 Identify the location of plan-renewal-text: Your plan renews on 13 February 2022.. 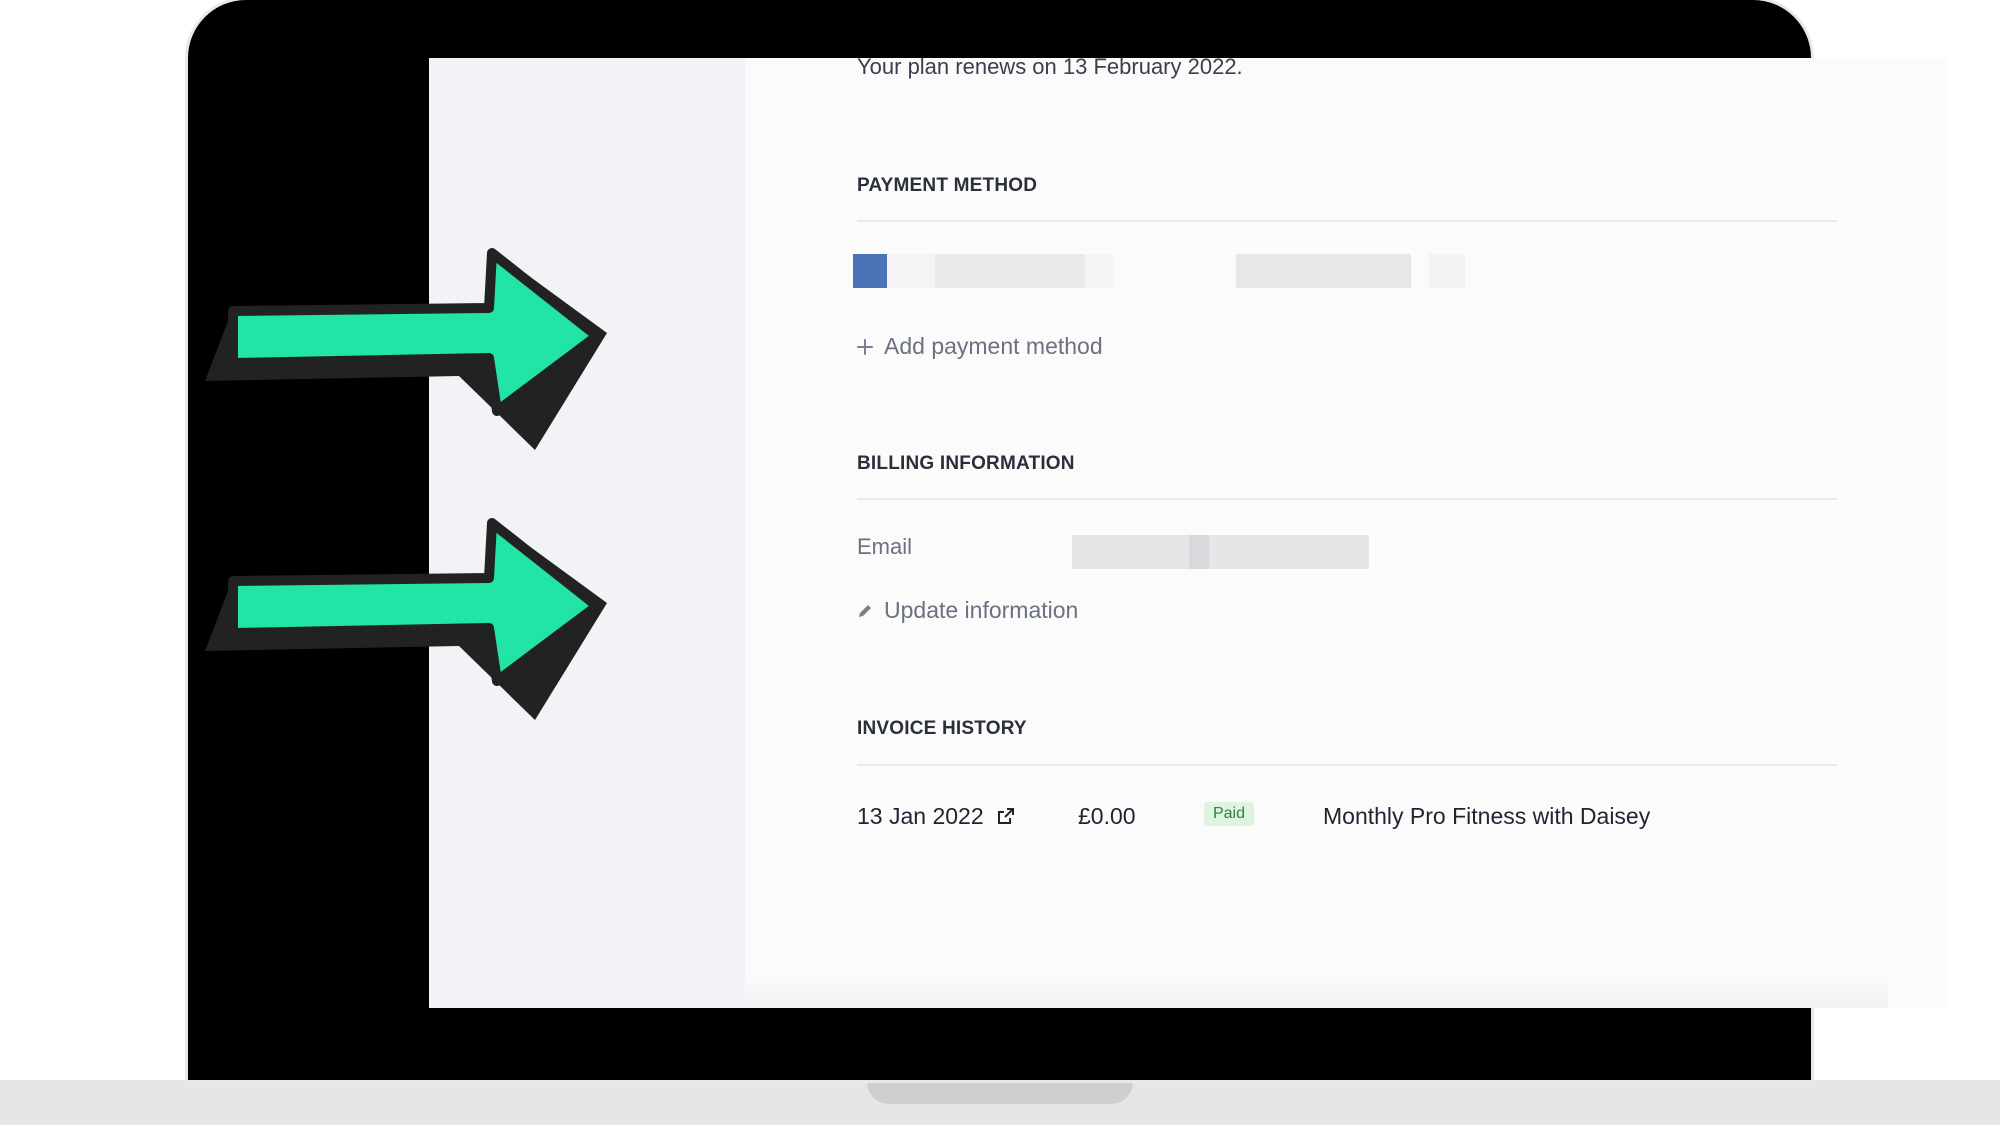
(1050, 68).